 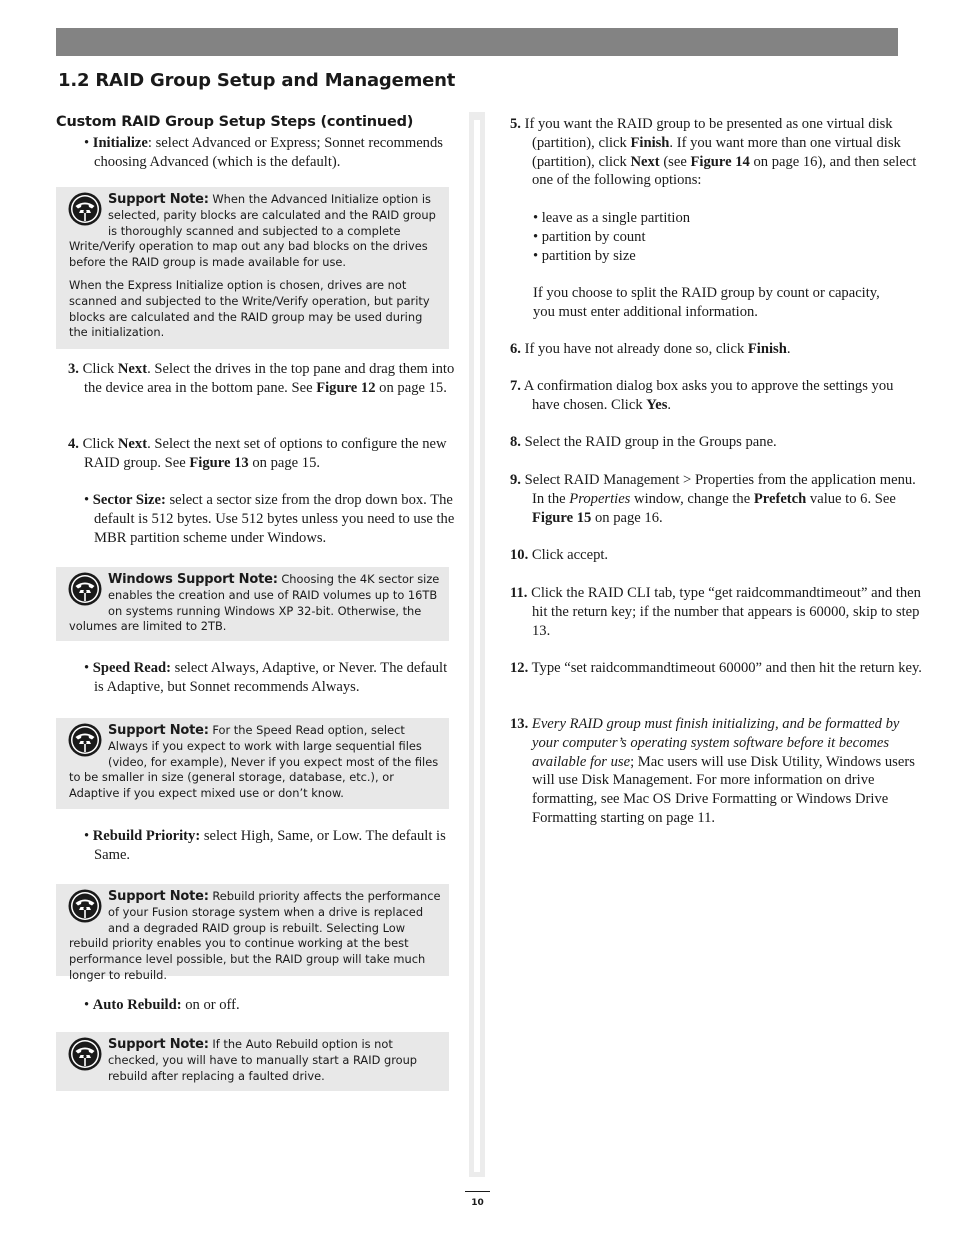 What do you see at coordinates (634, 349) in the screenshot?
I see `step-text: If you have not already done so, click` at bounding box center [634, 349].